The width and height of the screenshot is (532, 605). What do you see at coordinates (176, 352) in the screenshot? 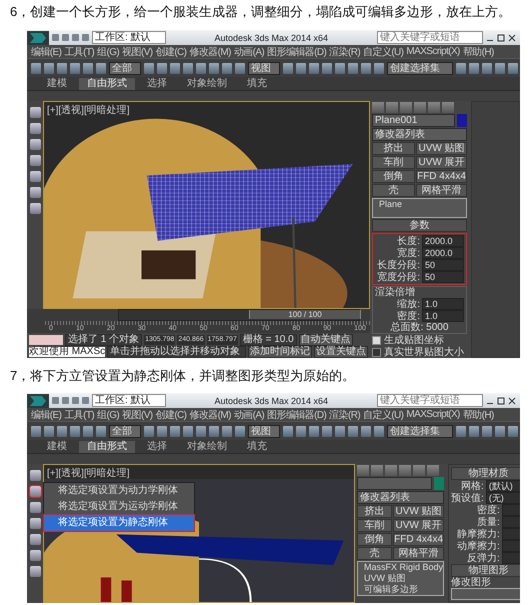
I see `prompt-hint-text: 单击并拖动以选择并移动对象` at bounding box center [176, 352].